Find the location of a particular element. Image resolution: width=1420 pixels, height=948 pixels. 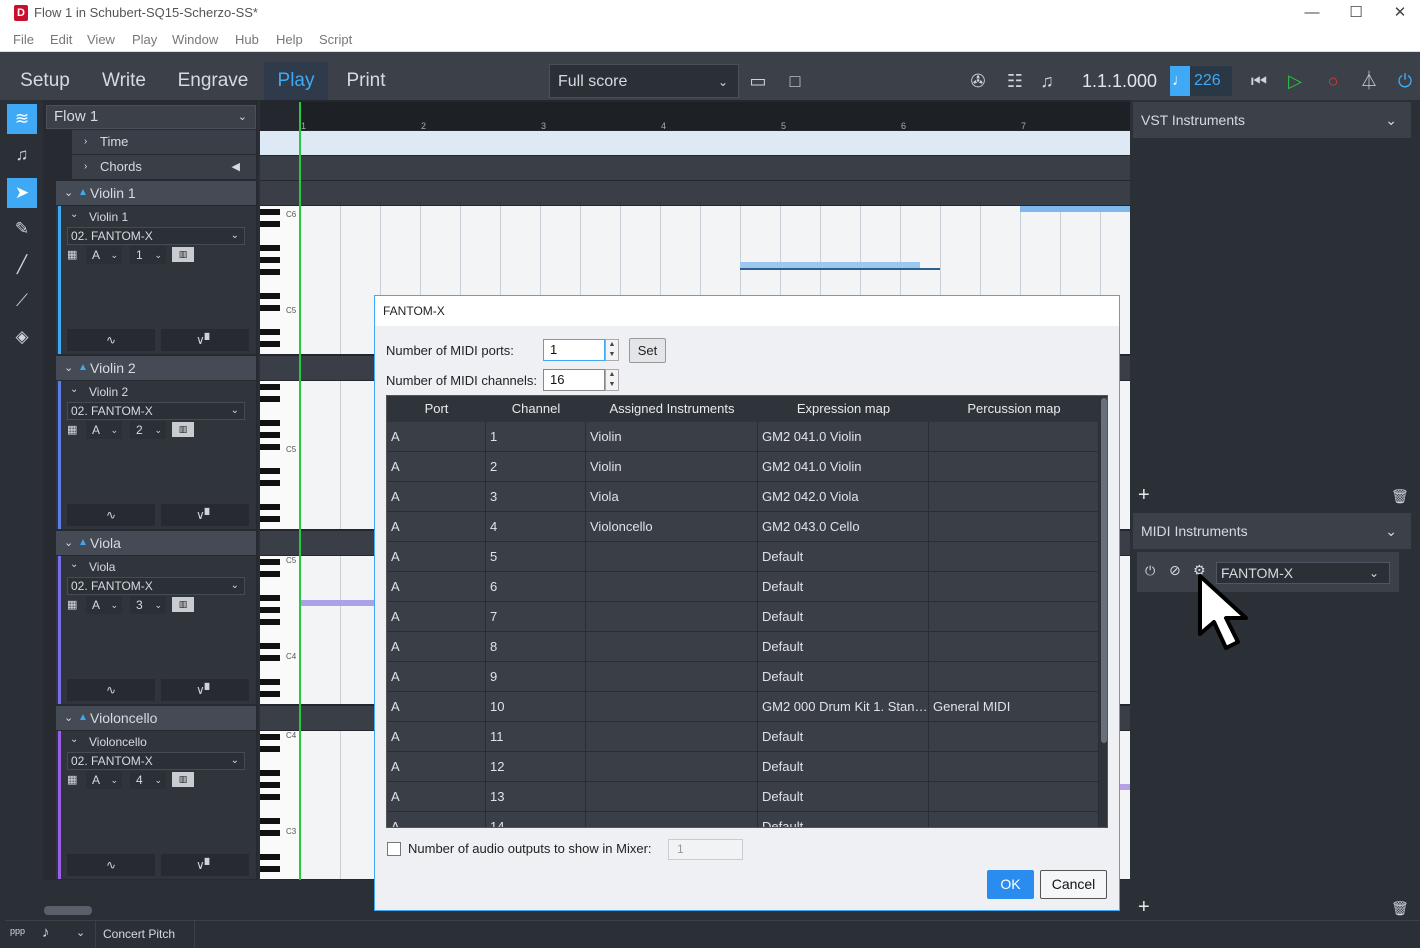

menu-window: Window is located at coordinates (195, 39).